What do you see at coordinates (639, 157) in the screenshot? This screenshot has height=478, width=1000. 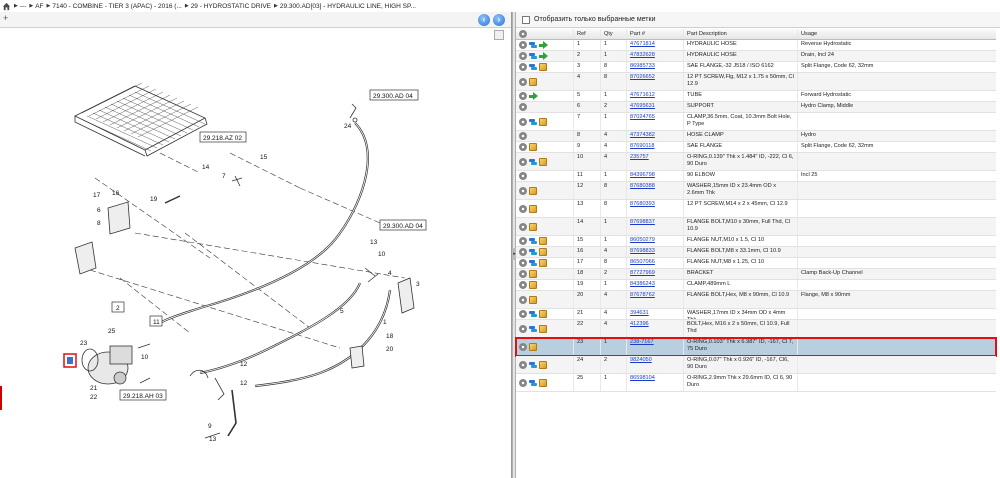 I see `part-number-link: 235757` at bounding box center [639, 157].